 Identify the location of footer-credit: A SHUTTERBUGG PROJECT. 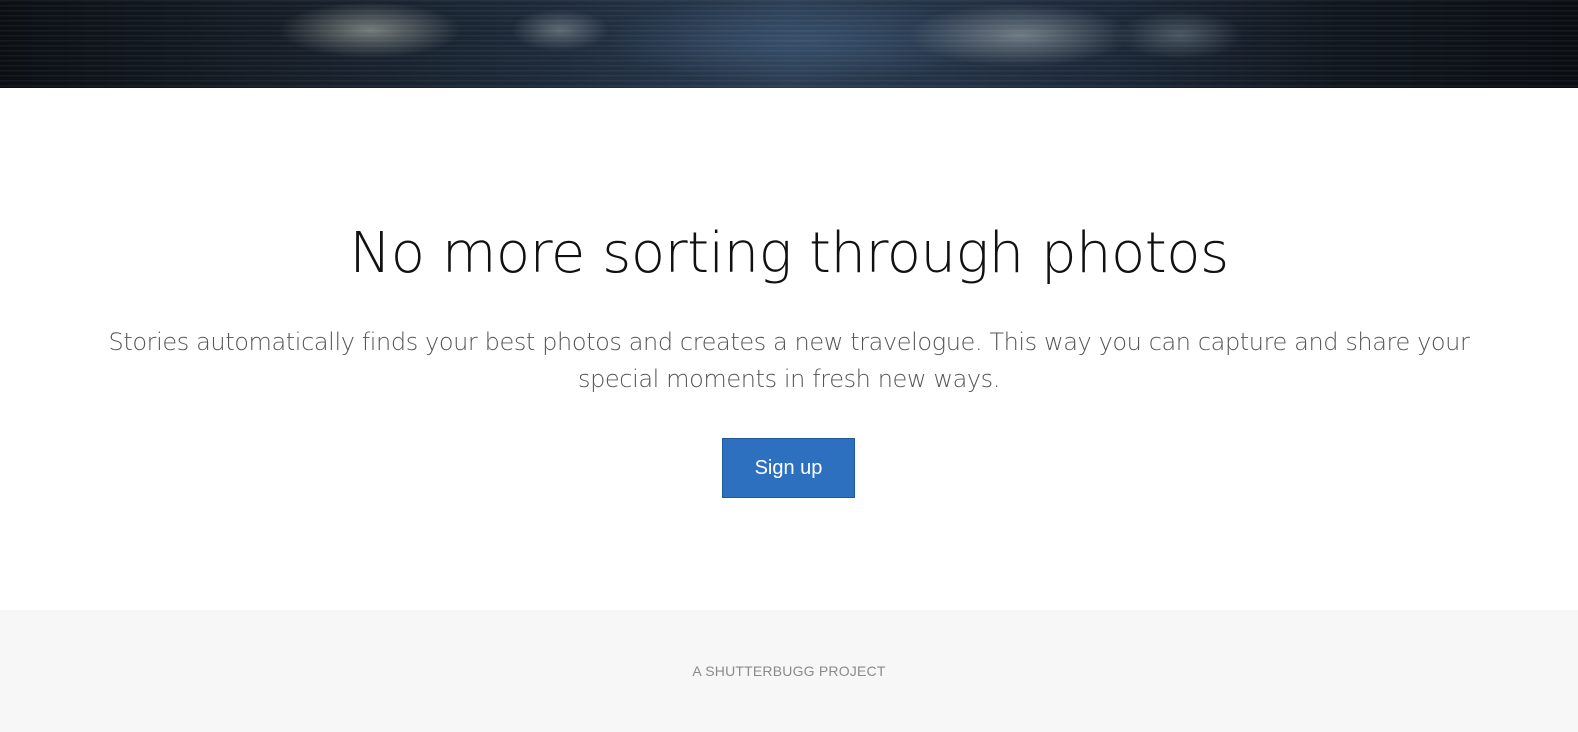
(789, 671).